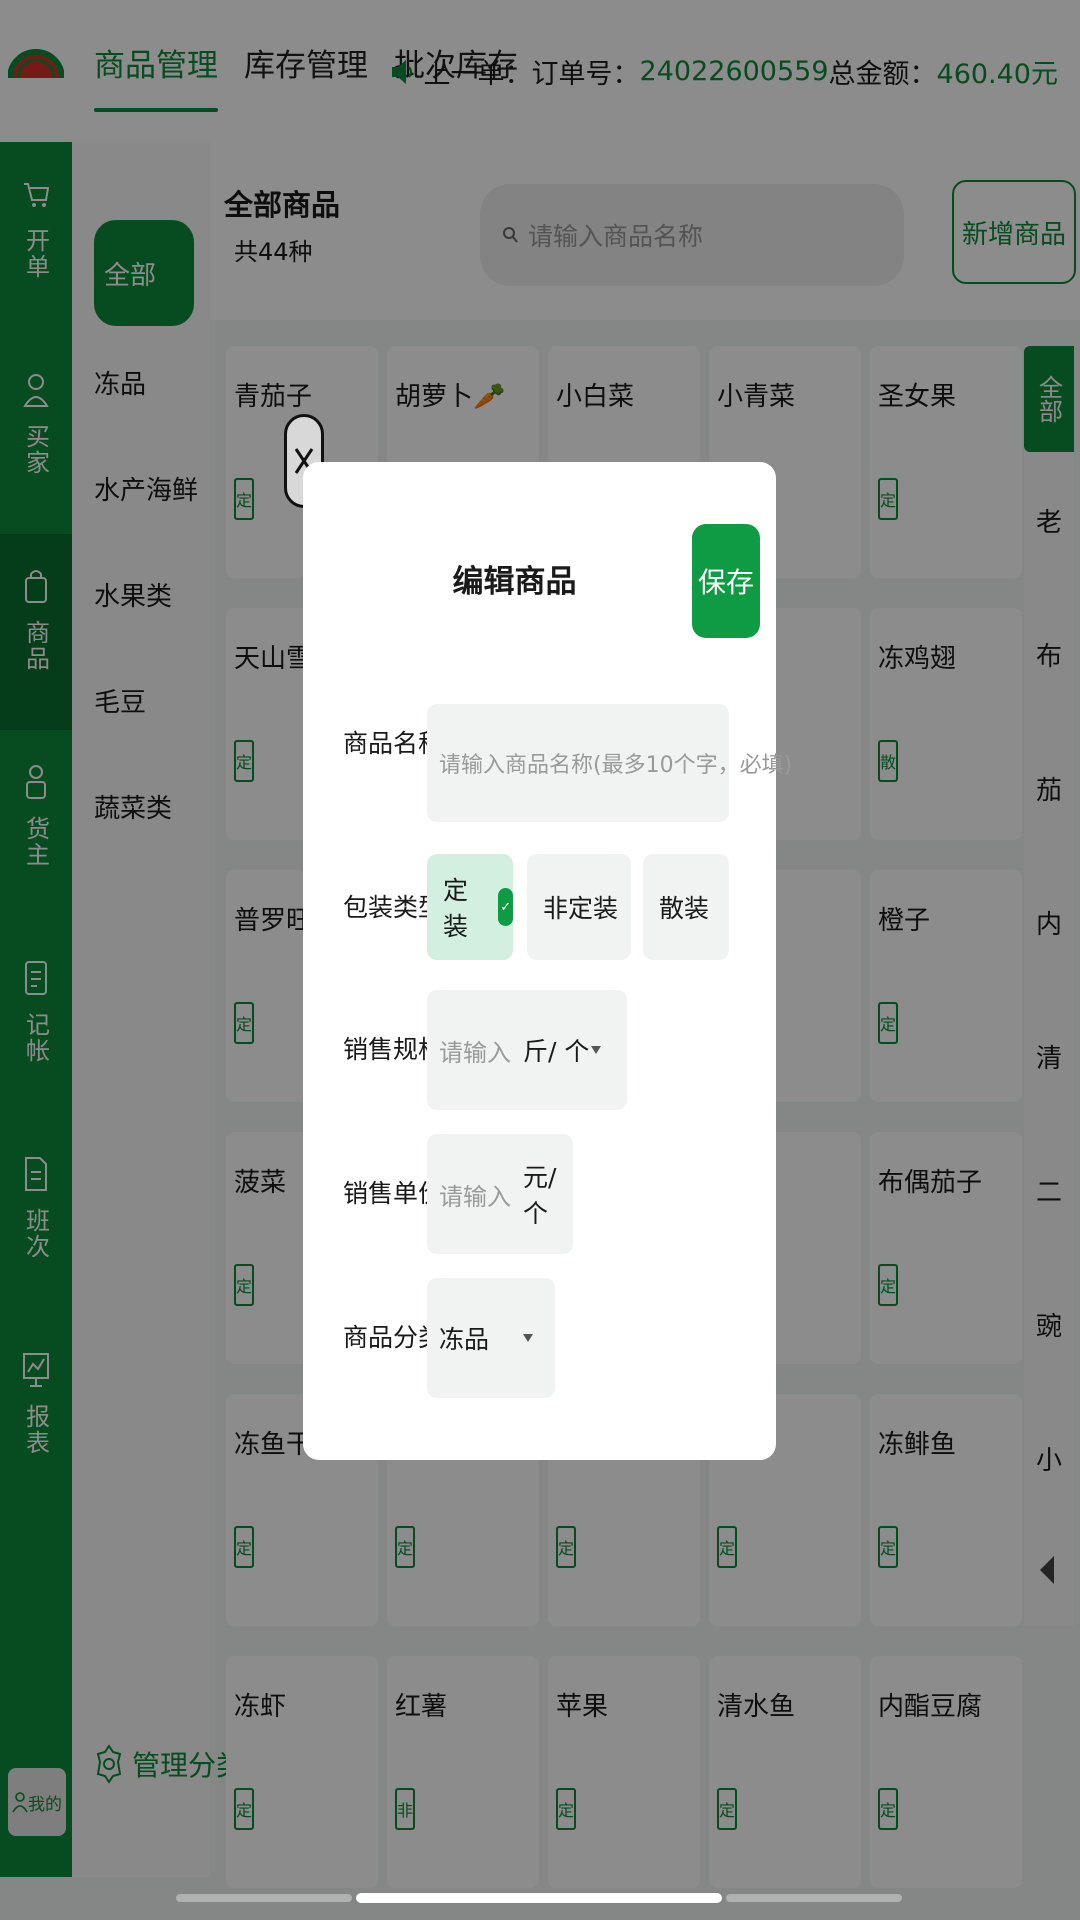 The height and width of the screenshot is (1920, 1080). I want to click on pack-option-label: 定装, so click(456, 908).